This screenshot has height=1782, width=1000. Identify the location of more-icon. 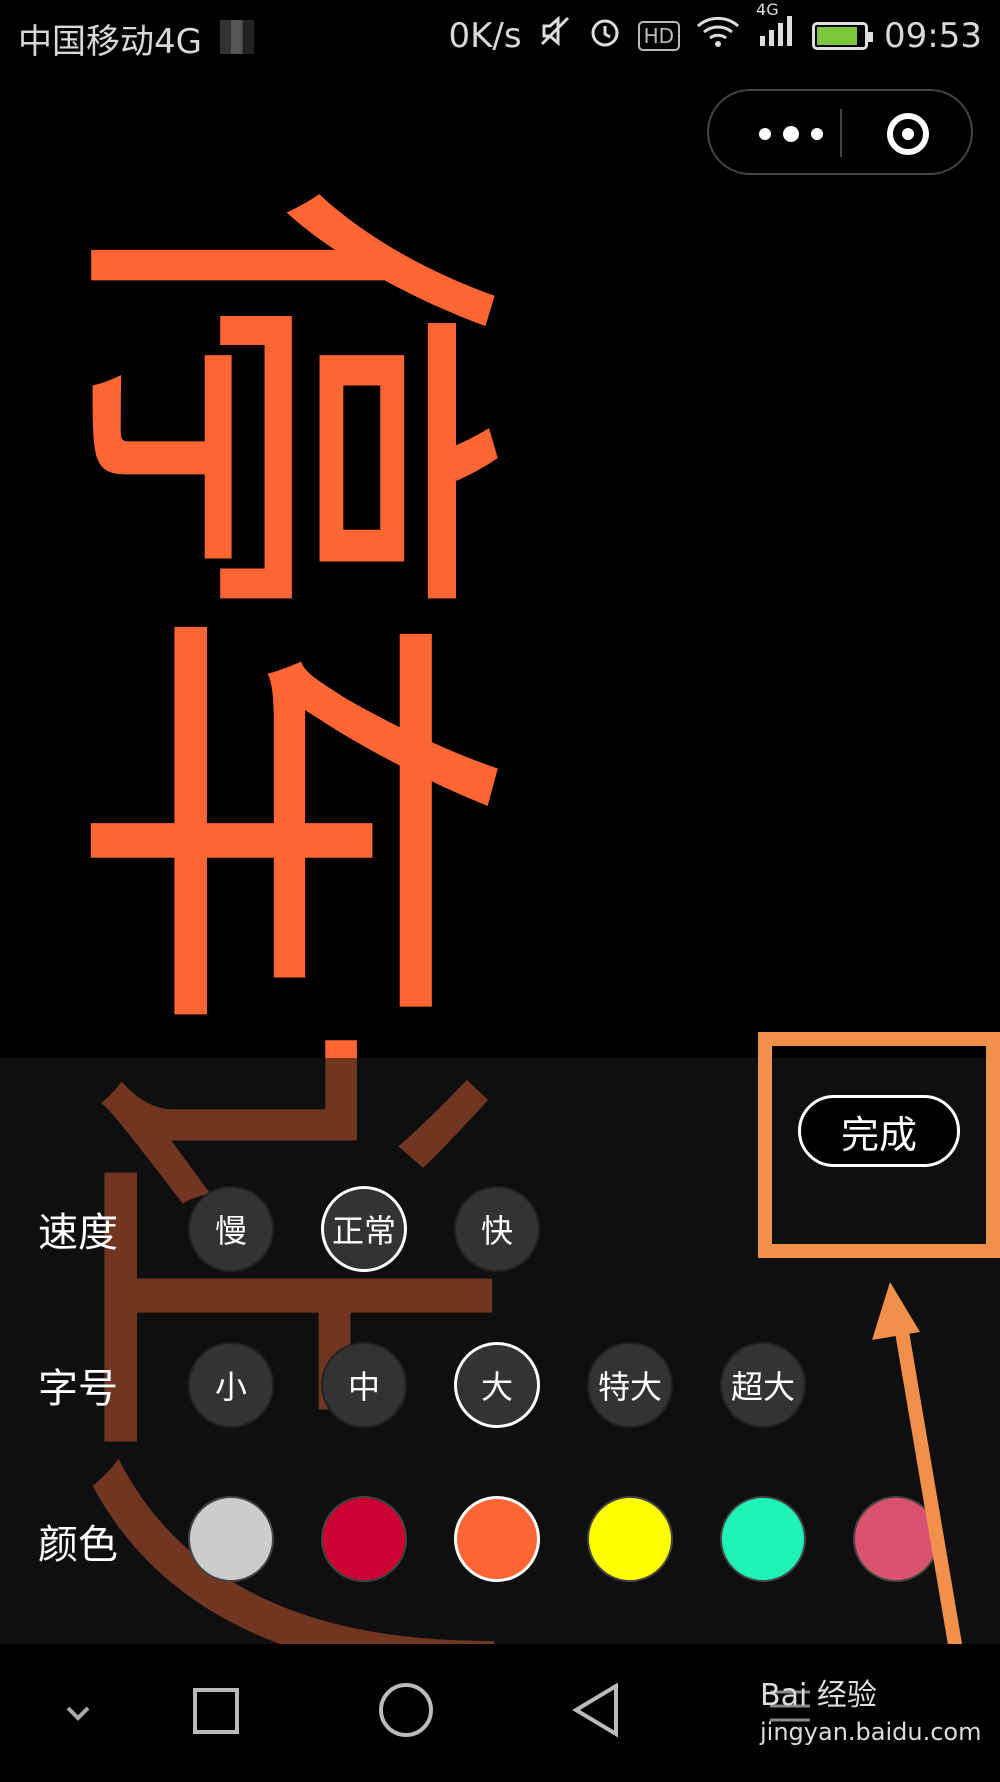
(792, 134).